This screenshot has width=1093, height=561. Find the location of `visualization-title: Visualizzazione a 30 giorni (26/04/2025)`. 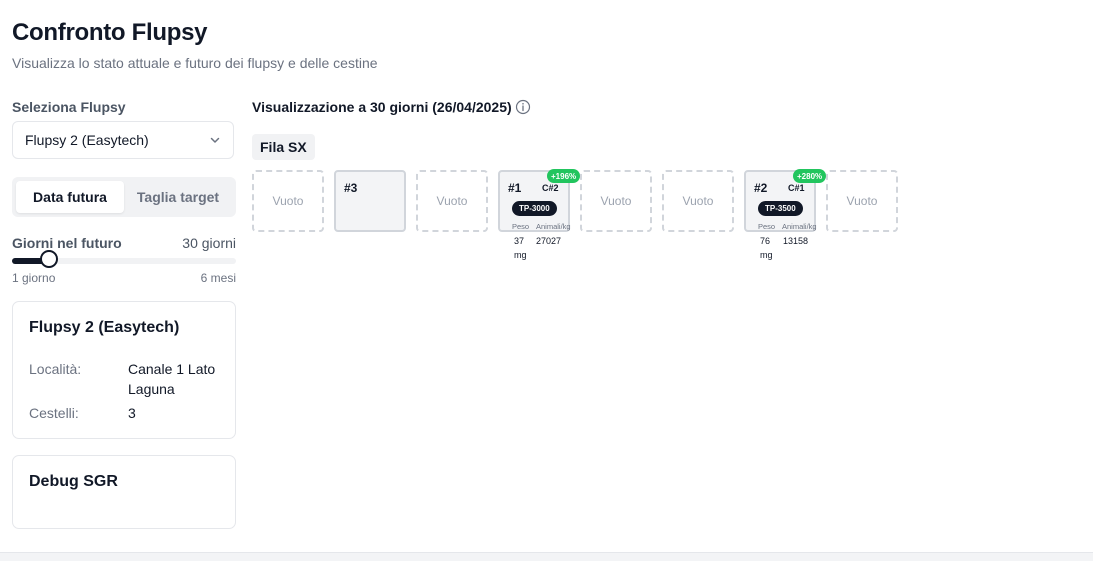

visualization-title: Visualizzazione a 30 giorni (26/04/2025) is located at coordinates (382, 107).